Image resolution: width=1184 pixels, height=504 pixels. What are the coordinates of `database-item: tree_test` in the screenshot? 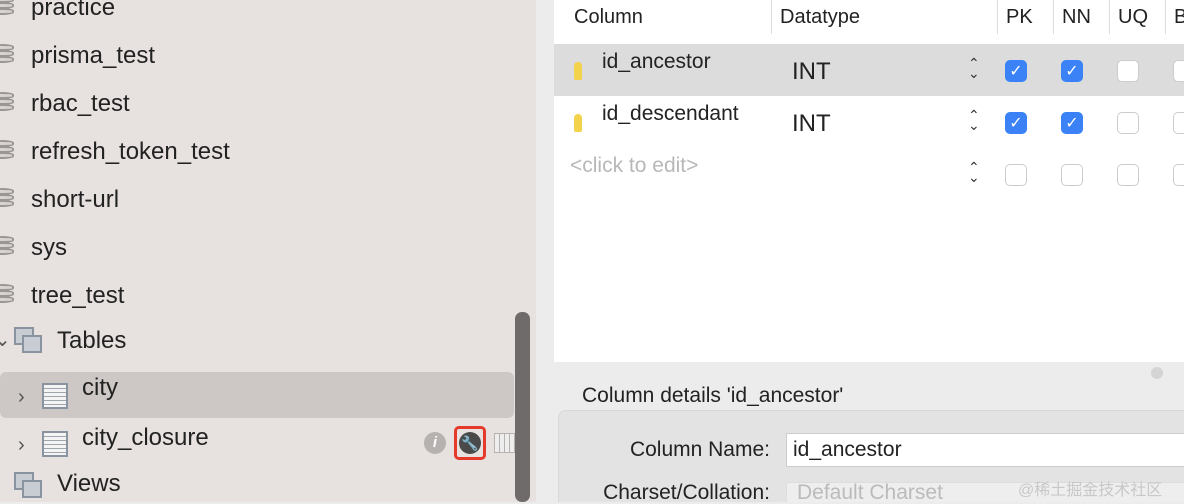 It's located at (257, 296).